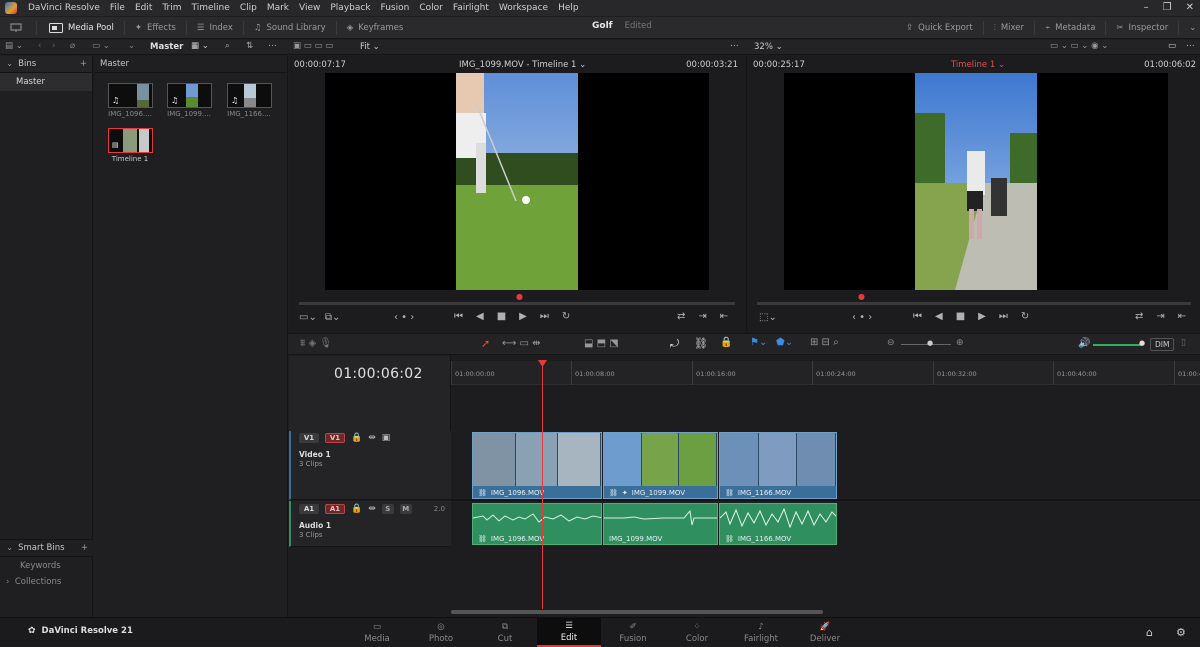  I want to click on zoom-slider-handle: ●, so click(930, 343).